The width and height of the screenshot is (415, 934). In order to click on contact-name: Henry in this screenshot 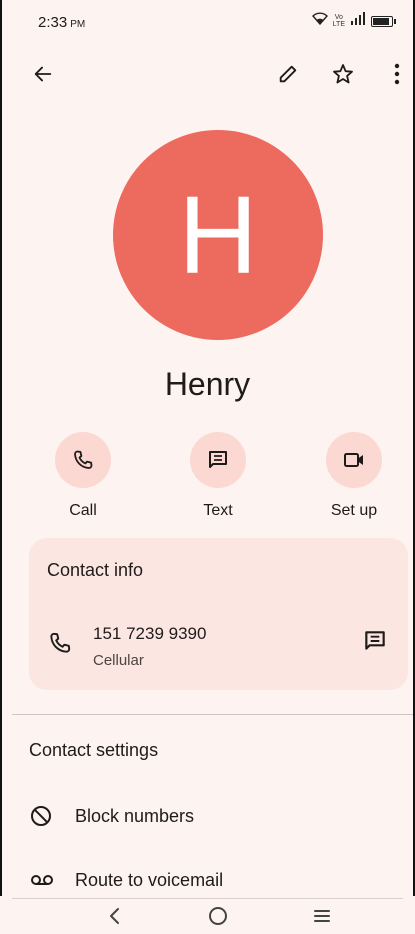, I will do `click(207, 384)`.